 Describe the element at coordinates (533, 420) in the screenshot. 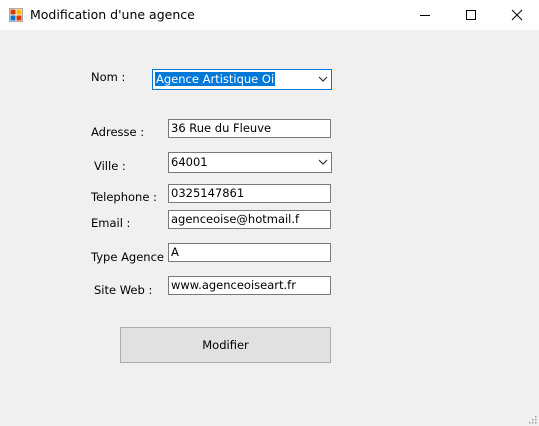

I see `resize-grip-icon` at that location.